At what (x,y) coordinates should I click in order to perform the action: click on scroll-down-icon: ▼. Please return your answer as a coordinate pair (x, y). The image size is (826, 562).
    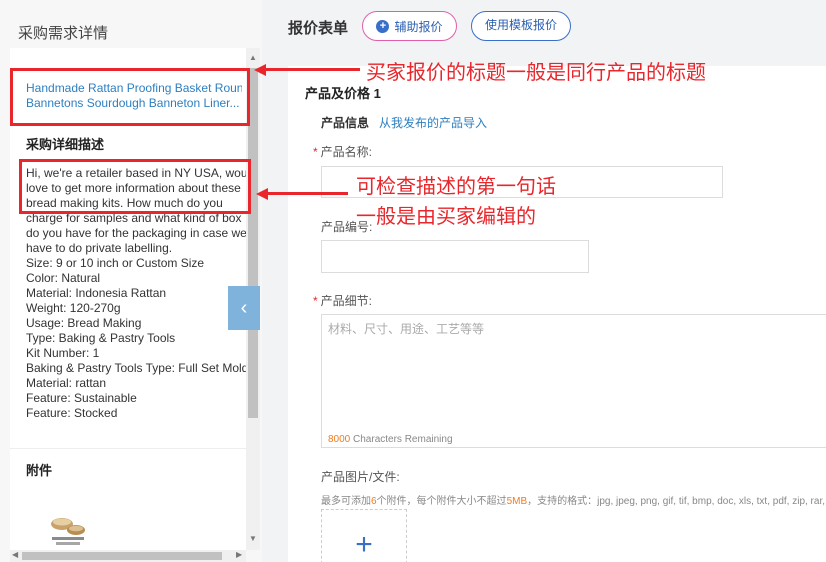
    Looking at the image, I should click on (253, 538).